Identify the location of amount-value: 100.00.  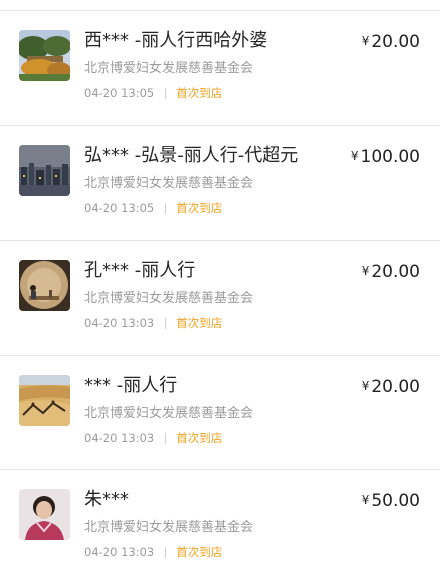
(390, 157).